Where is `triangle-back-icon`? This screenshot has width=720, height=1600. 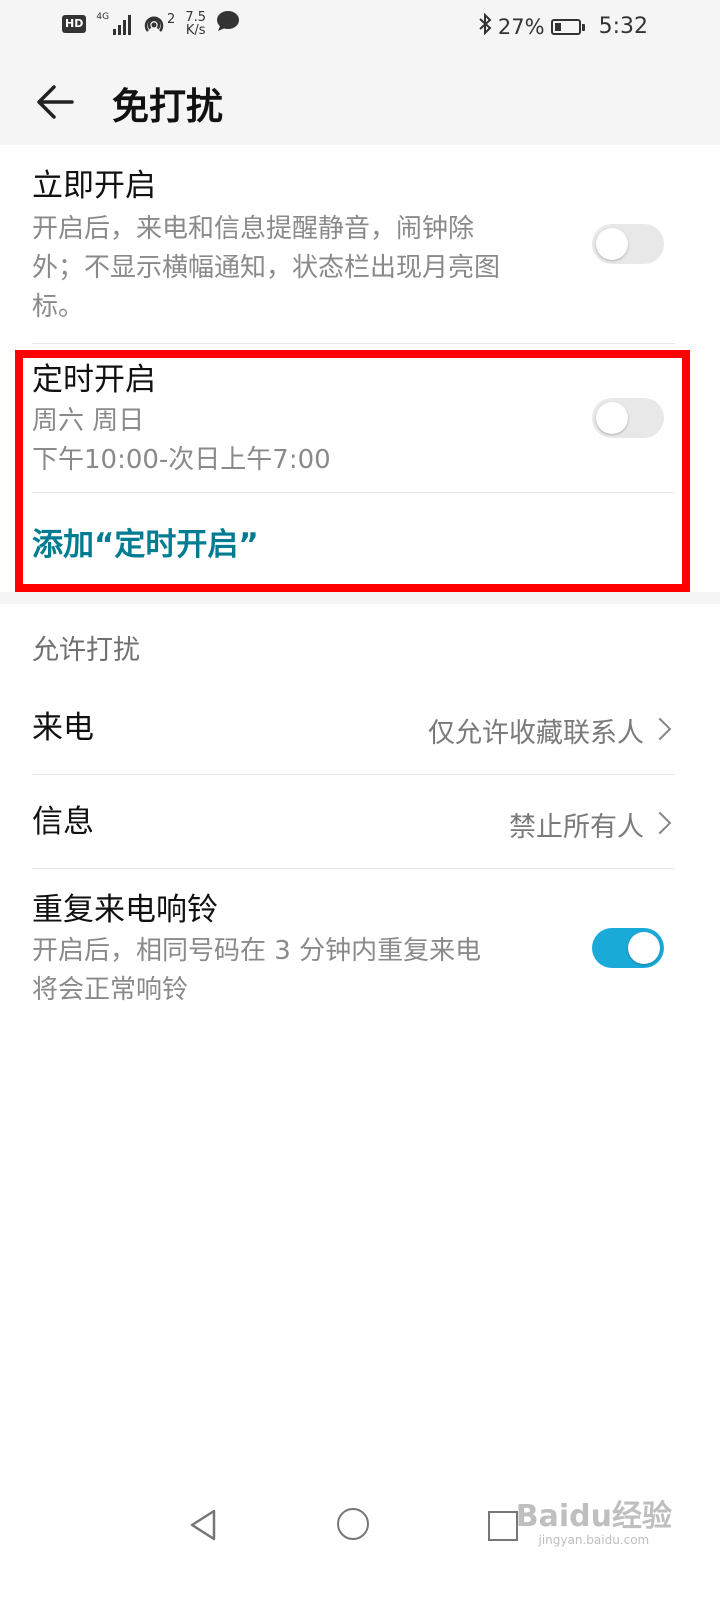
triangle-back-icon is located at coordinates (203, 1525).